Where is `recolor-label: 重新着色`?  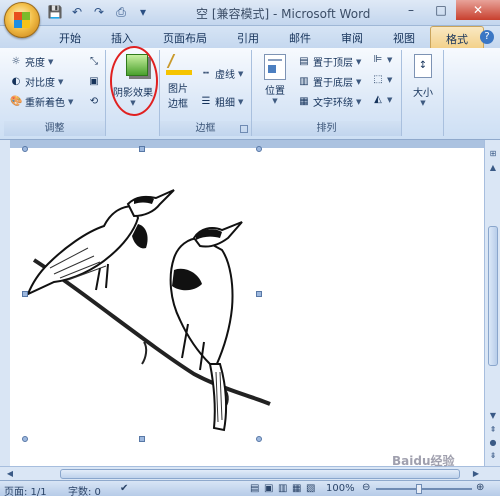 recolor-label: 重新着色 is located at coordinates (45, 103).